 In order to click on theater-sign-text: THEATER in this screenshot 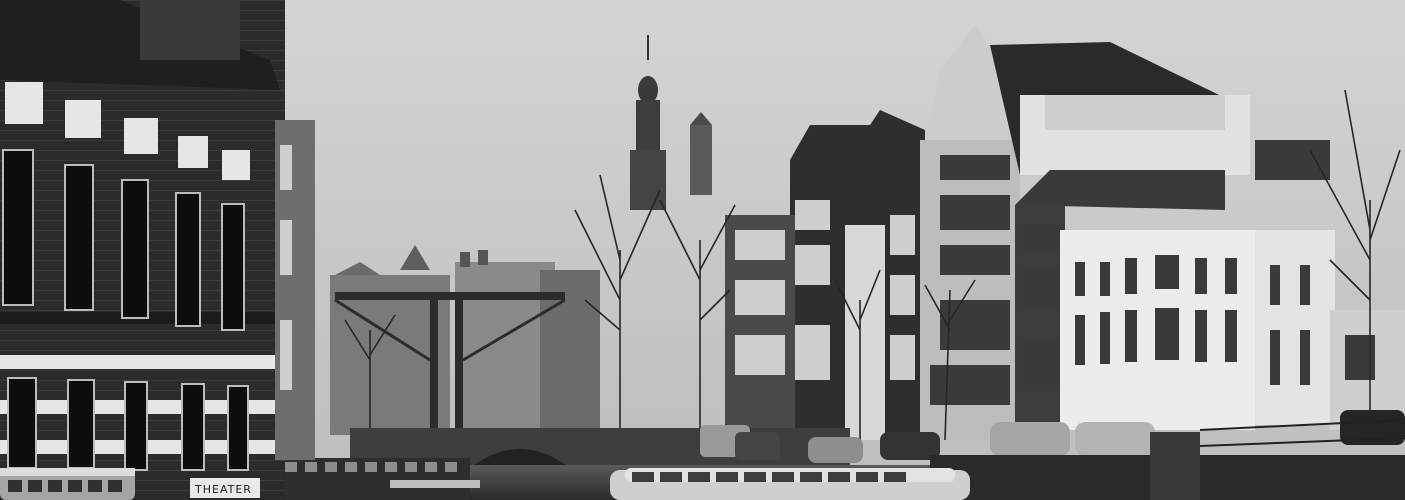, I will do `click(223, 489)`.